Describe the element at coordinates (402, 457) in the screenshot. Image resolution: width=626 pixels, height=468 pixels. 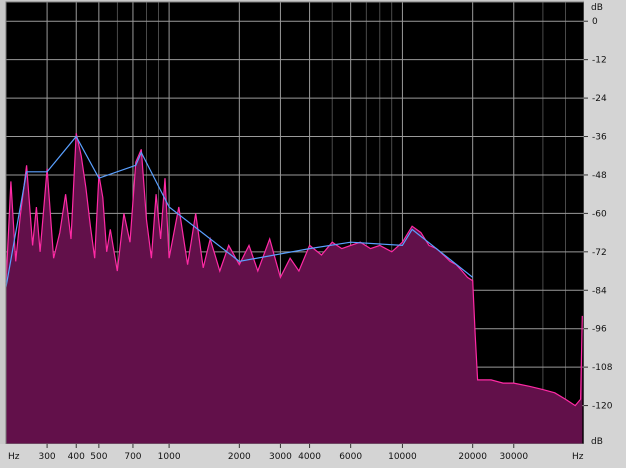
I see `x-tick-label: 10000` at that location.